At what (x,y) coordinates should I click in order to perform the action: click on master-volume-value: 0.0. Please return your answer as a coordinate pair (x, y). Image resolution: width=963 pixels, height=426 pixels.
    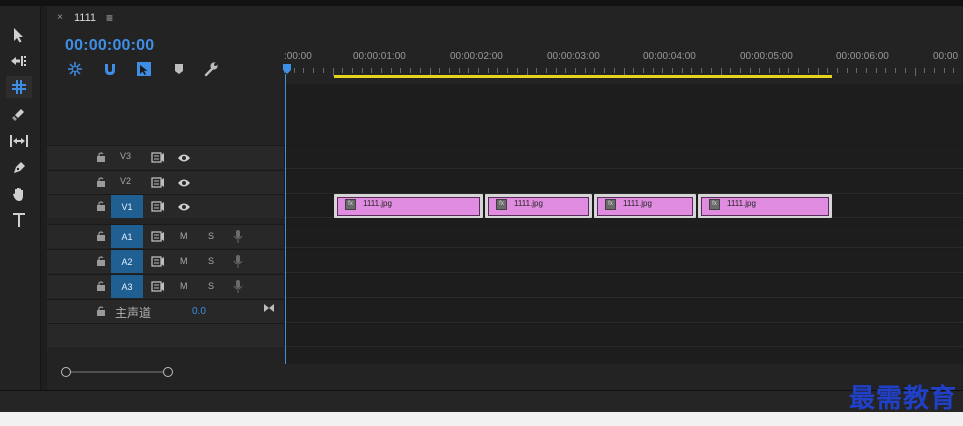
    Looking at the image, I should click on (199, 311).